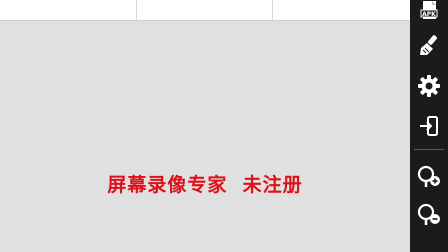  I want to click on zoom-in-icon, so click(428, 176).